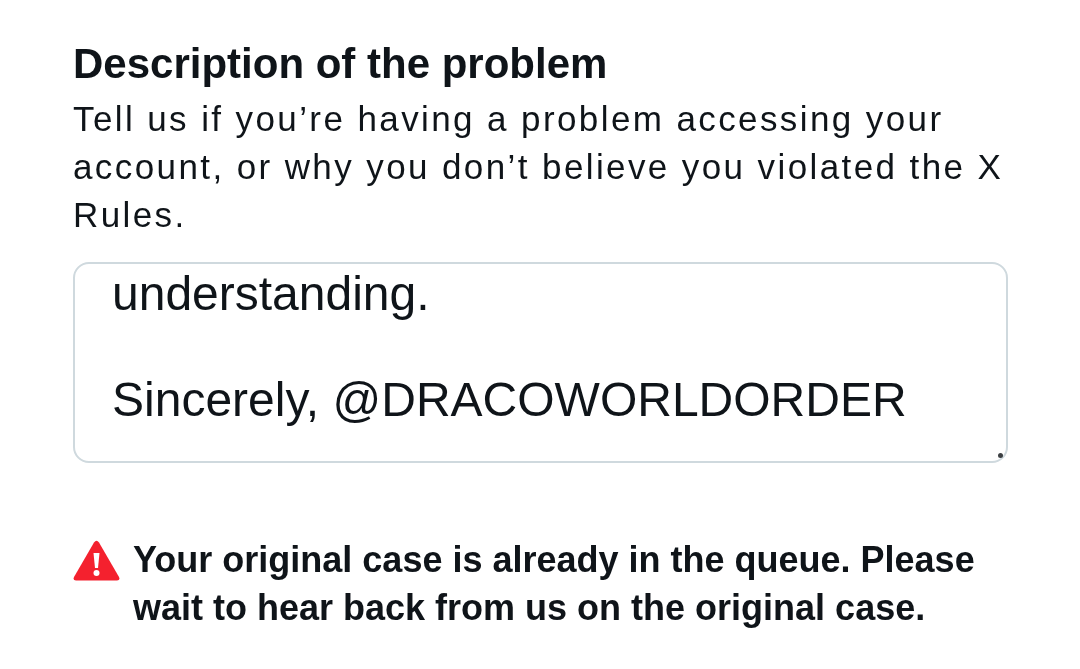  Describe the element at coordinates (554, 584) in the screenshot. I see `alert-message: Your original case is already in the queue. Please wait to hear back from us on the original case.` at that location.